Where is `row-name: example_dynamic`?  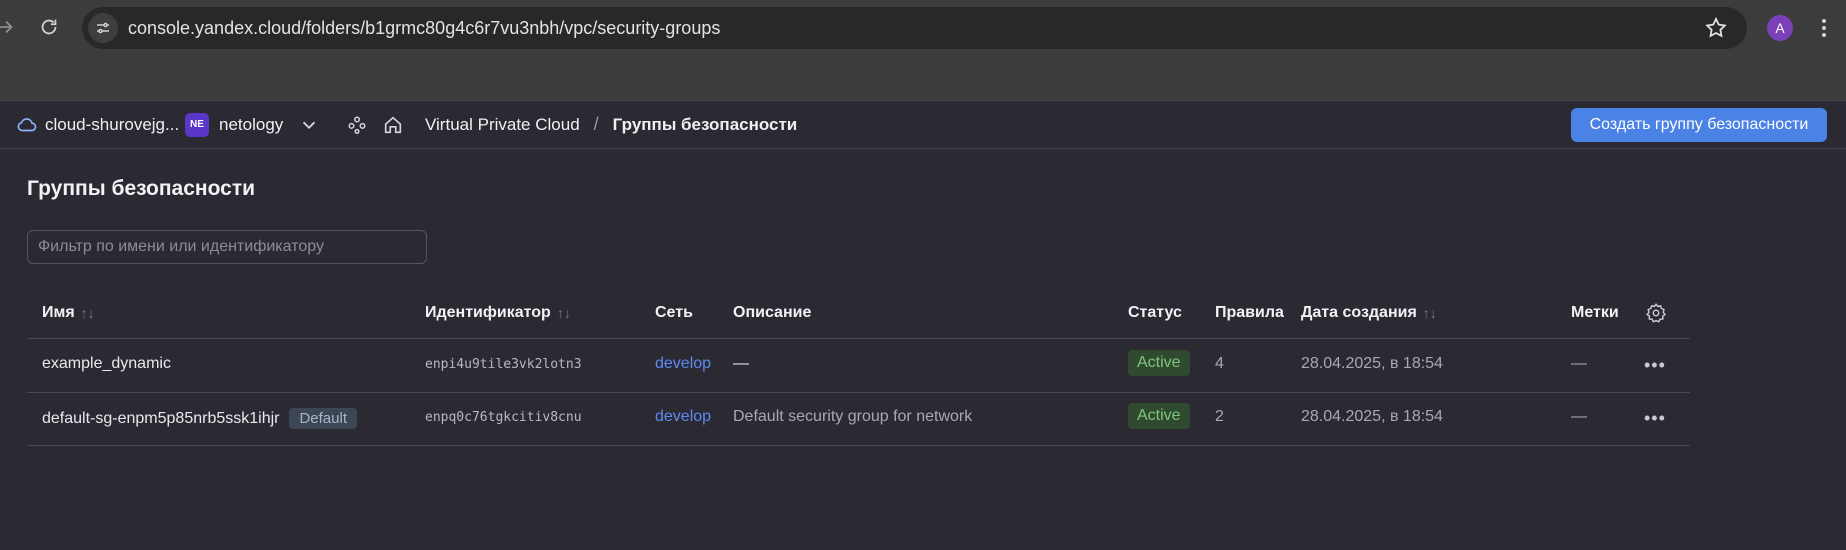
row-name: example_dynamic is located at coordinates (106, 364).